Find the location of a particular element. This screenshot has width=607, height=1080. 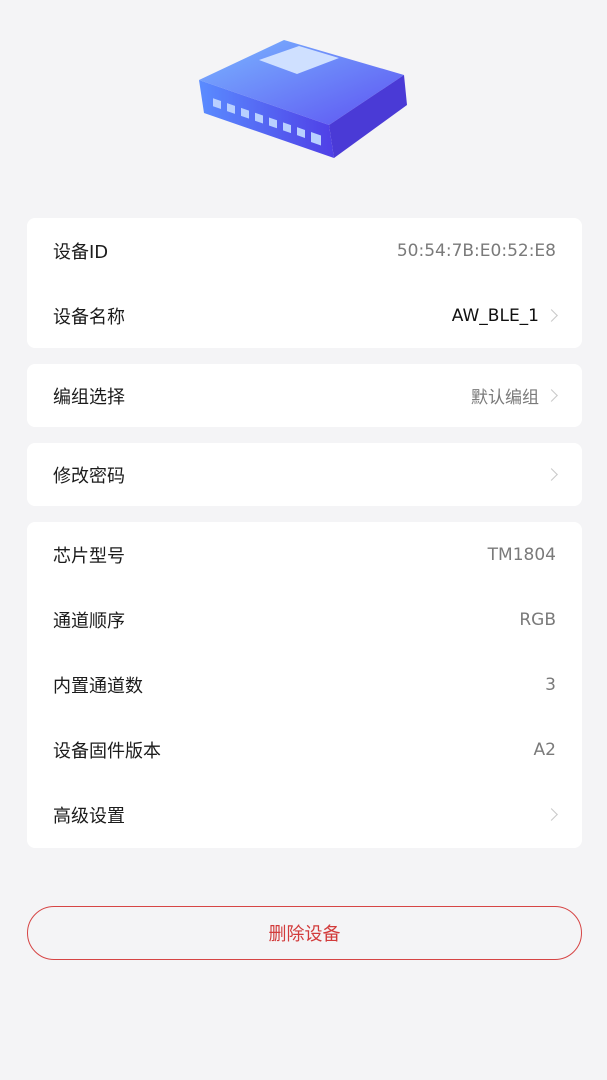

device-name-value: AW_BLE_1 is located at coordinates (495, 315).